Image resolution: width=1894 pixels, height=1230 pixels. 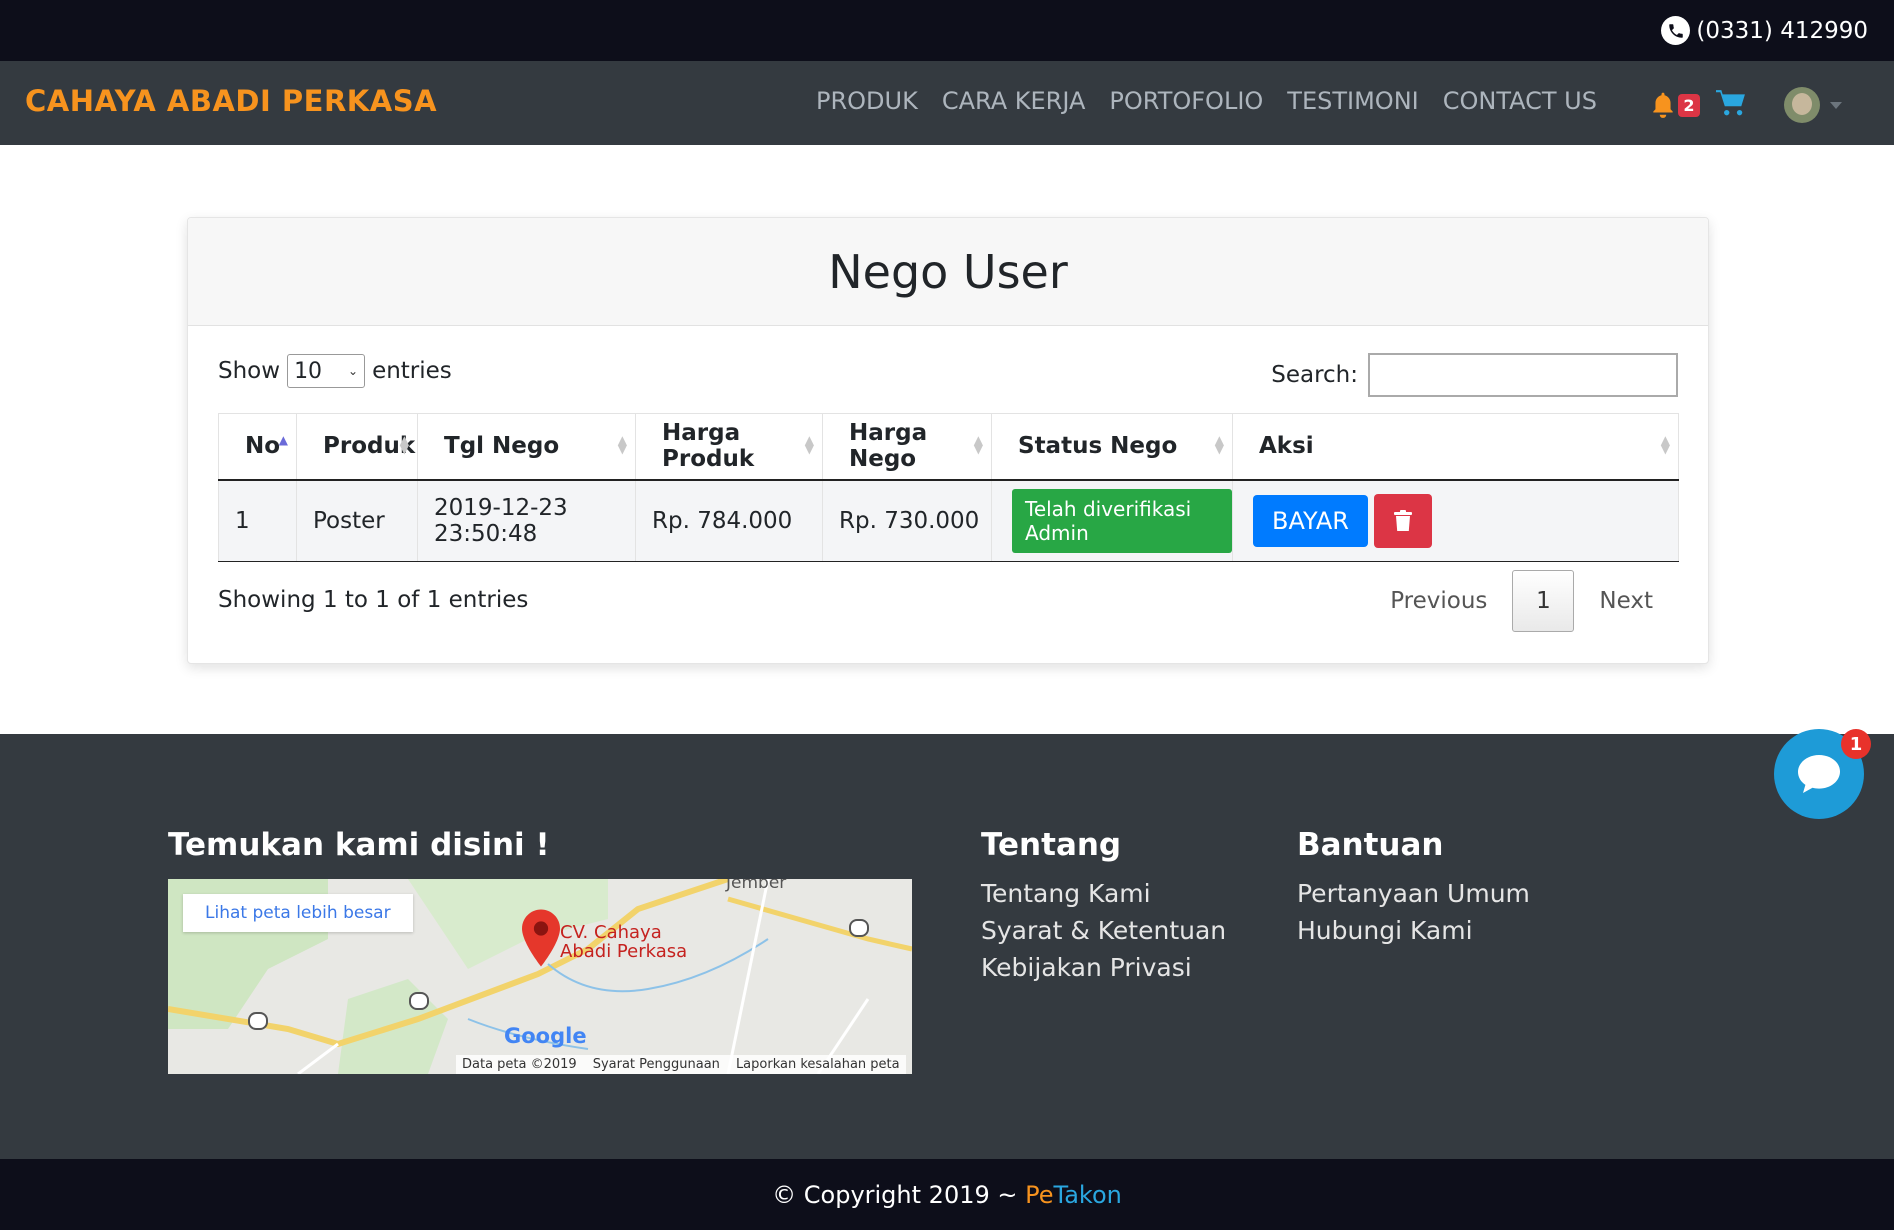 What do you see at coordinates (818, 1064) in the screenshot?
I see `map-report-link: Laporkan kesalahan peta` at bounding box center [818, 1064].